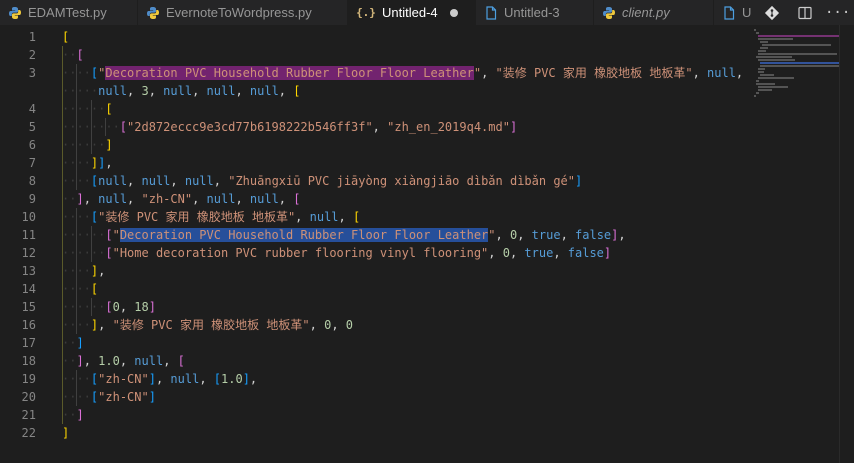 The height and width of the screenshot is (463, 854). What do you see at coordinates (87, 145) in the screenshot?
I see `code-text: ······]` at bounding box center [87, 145].